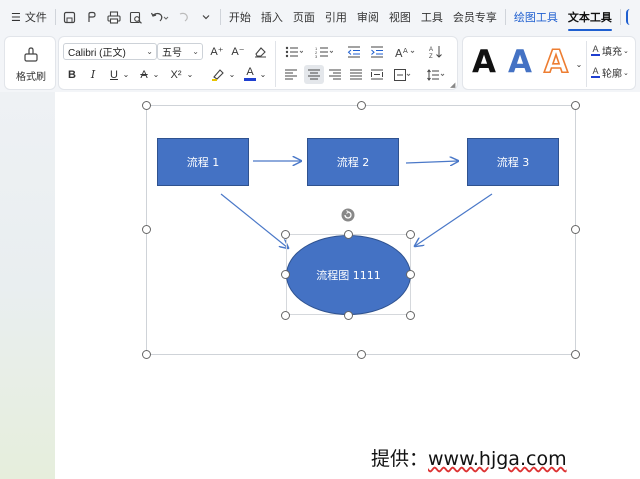 This screenshot has height=479, width=640. What do you see at coordinates (254, 220) in the screenshot?
I see `arrow-1-to-ellipse` at bounding box center [254, 220].